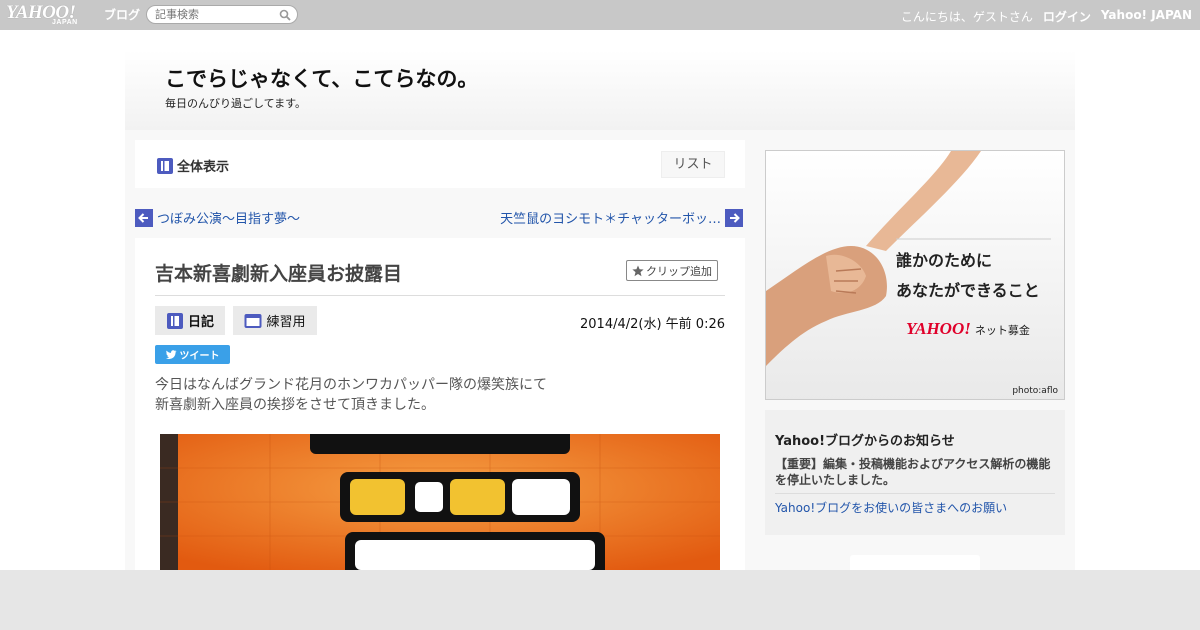 The width and height of the screenshot is (1200, 630). What do you see at coordinates (321, 78) in the screenshot?
I see `blog-title: こでらじゃなくて、こてらなの。` at bounding box center [321, 78].